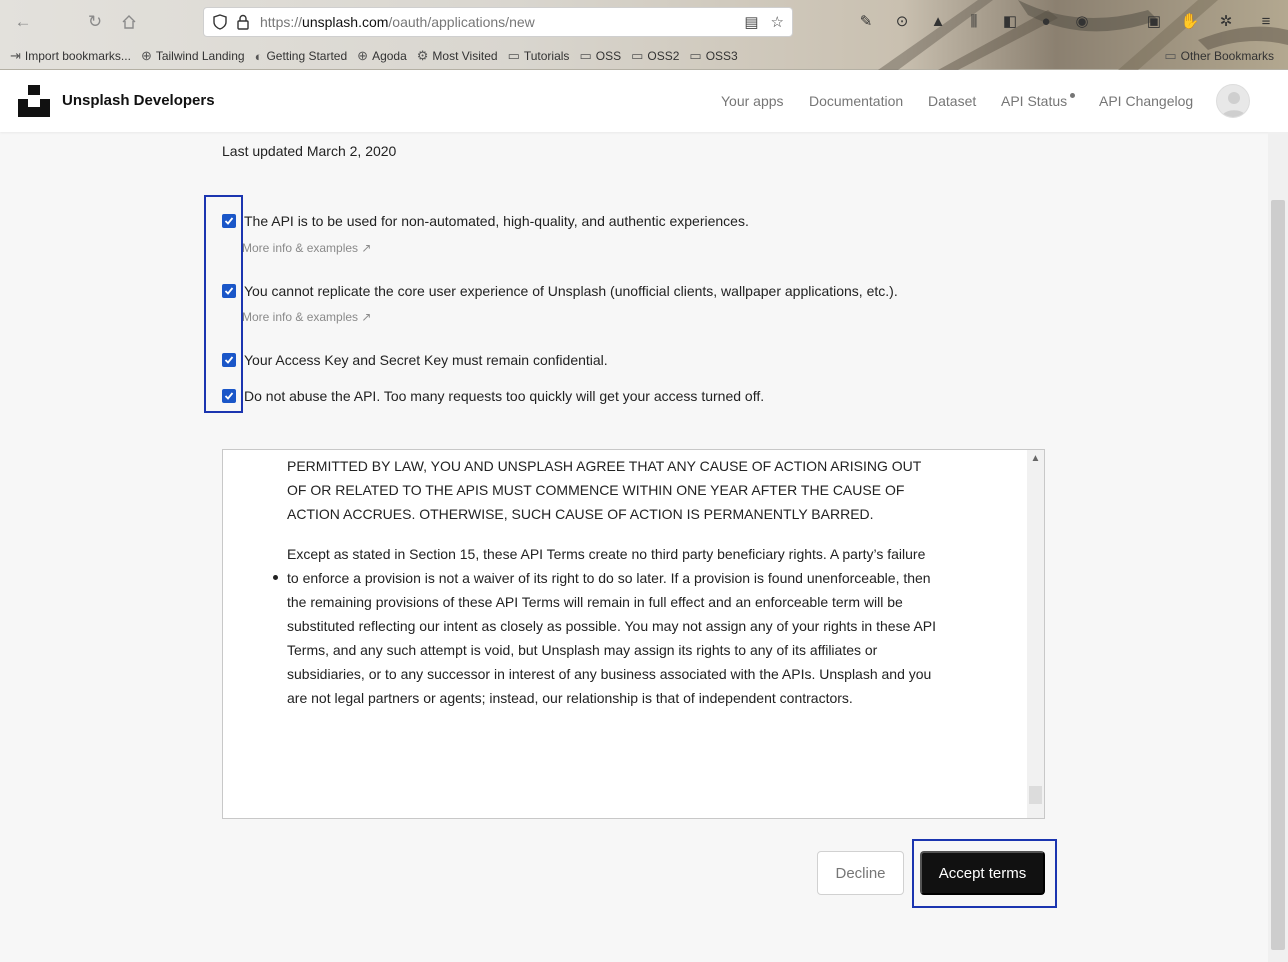  What do you see at coordinates (220, 22) in the screenshot?
I see `tracking-protection-shield-icon` at bounding box center [220, 22].